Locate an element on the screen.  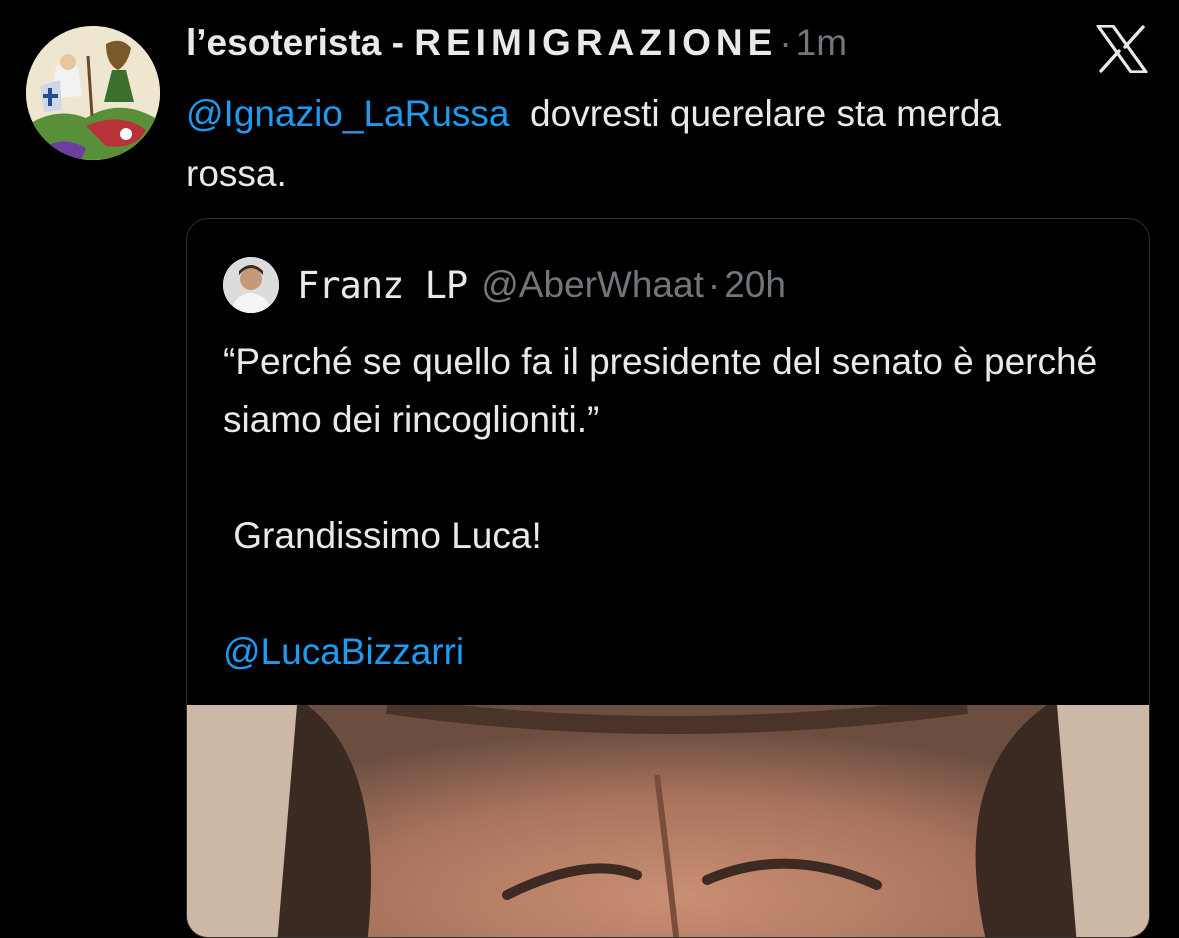
quoted-avatar-image is located at coordinates (251, 285).